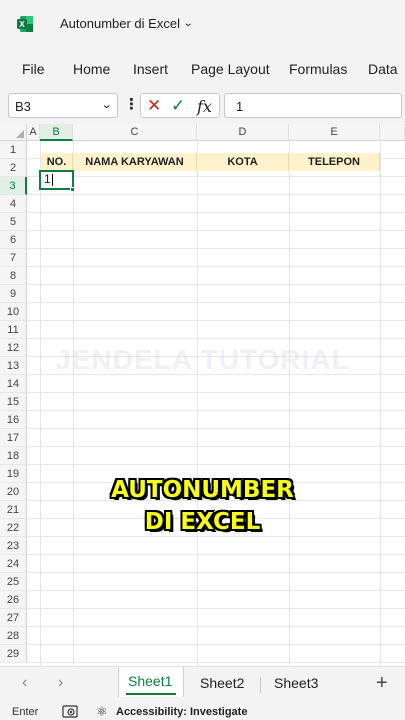 The height and width of the screenshot is (720, 405). I want to click on header-cell-nama-karyawan: NAMA KARYAWAN, so click(135, 162).